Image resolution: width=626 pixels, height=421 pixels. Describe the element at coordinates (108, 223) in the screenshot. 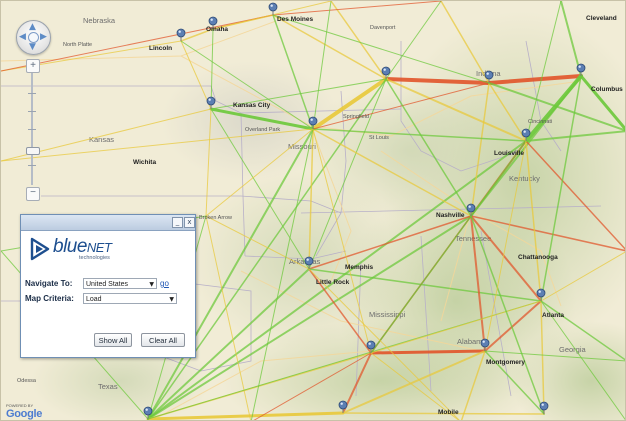

I see `panel-titlebar: _ x` at that location.